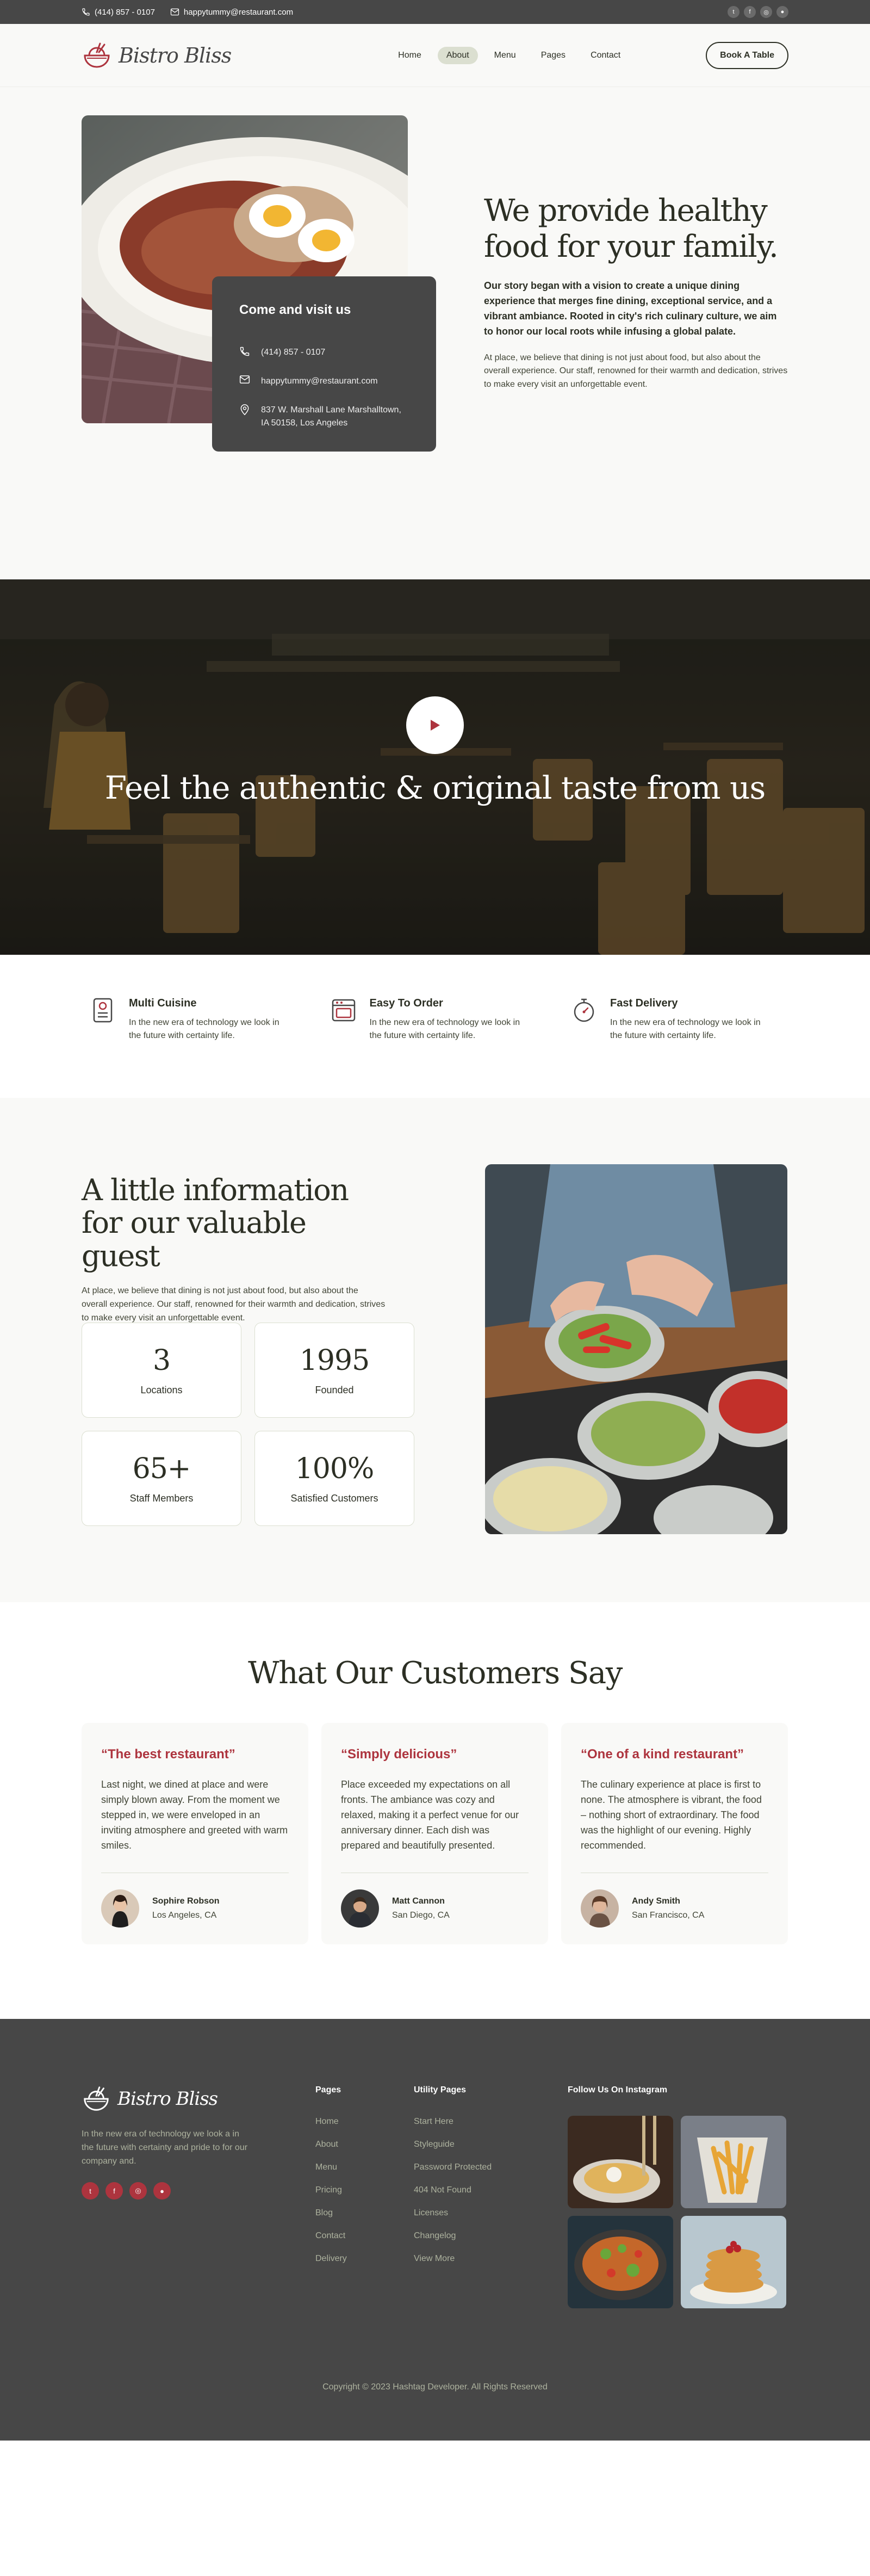 This screenshot has height=2576, width=870. Describe the element at coordinates (418, 1902) in the screenshot. I see `author-name: Matt Cannon` at that location.